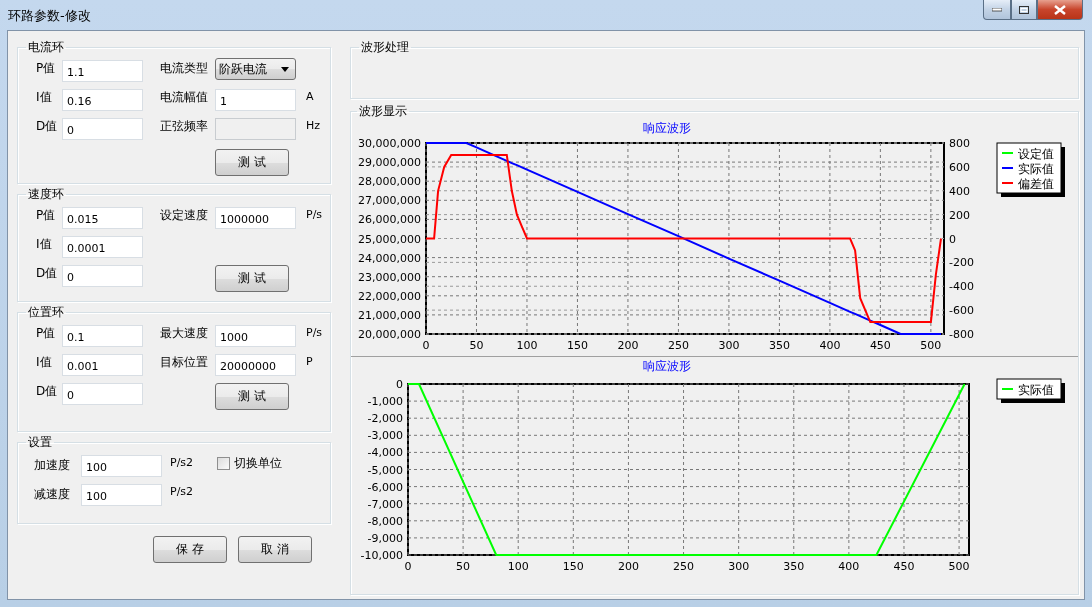 Image resolution: width=1092 pixels, height=607 pixels. Describe the element at coordinates (389, 201) in the screenshot. I see `axis-tick-label: 27,000,000` at that location.